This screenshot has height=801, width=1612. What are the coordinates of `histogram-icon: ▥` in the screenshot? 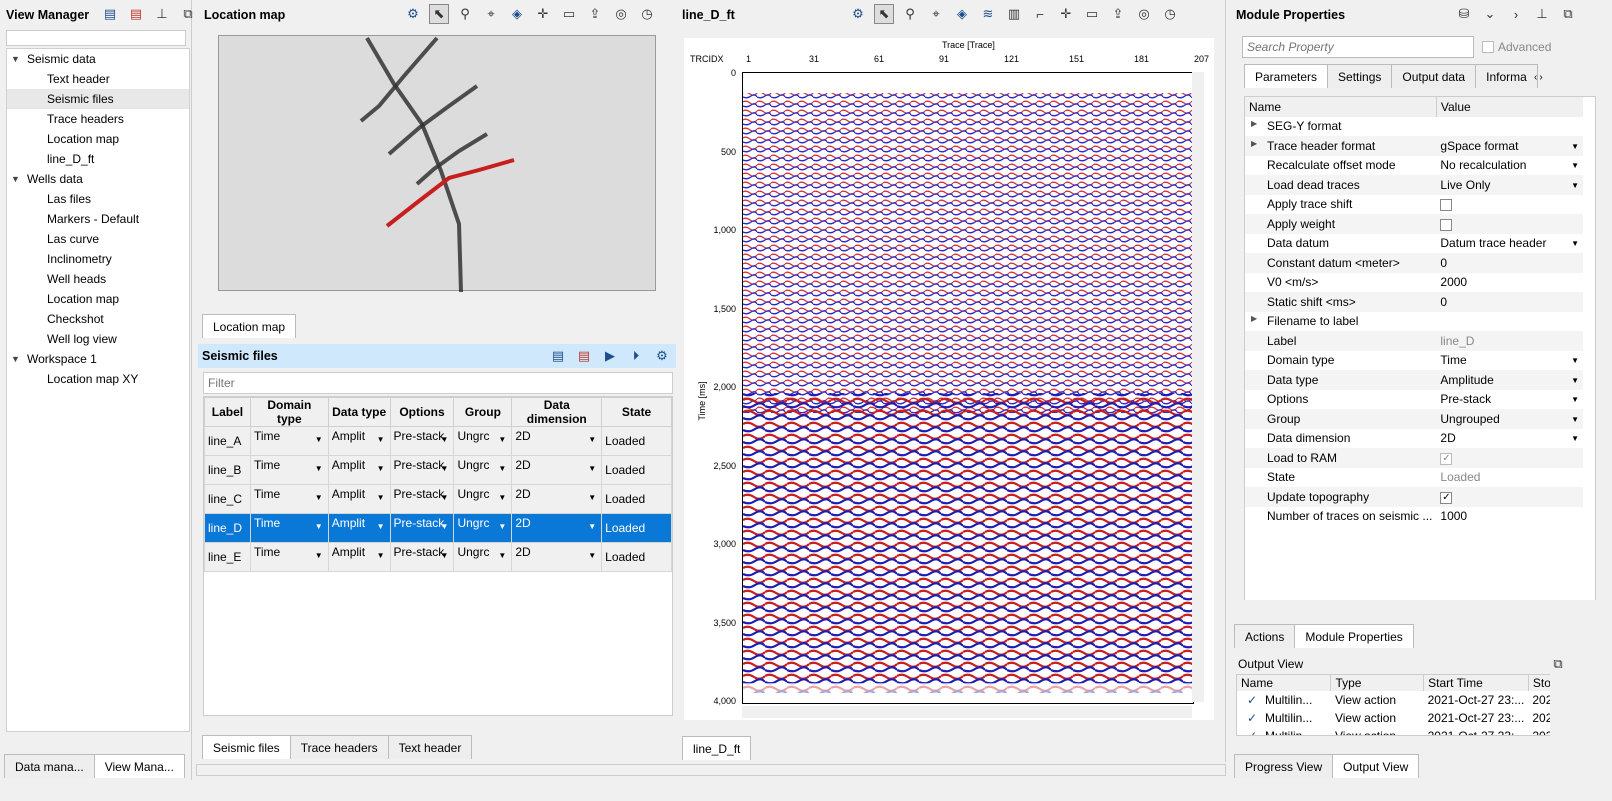 It's located at (1014, 14).